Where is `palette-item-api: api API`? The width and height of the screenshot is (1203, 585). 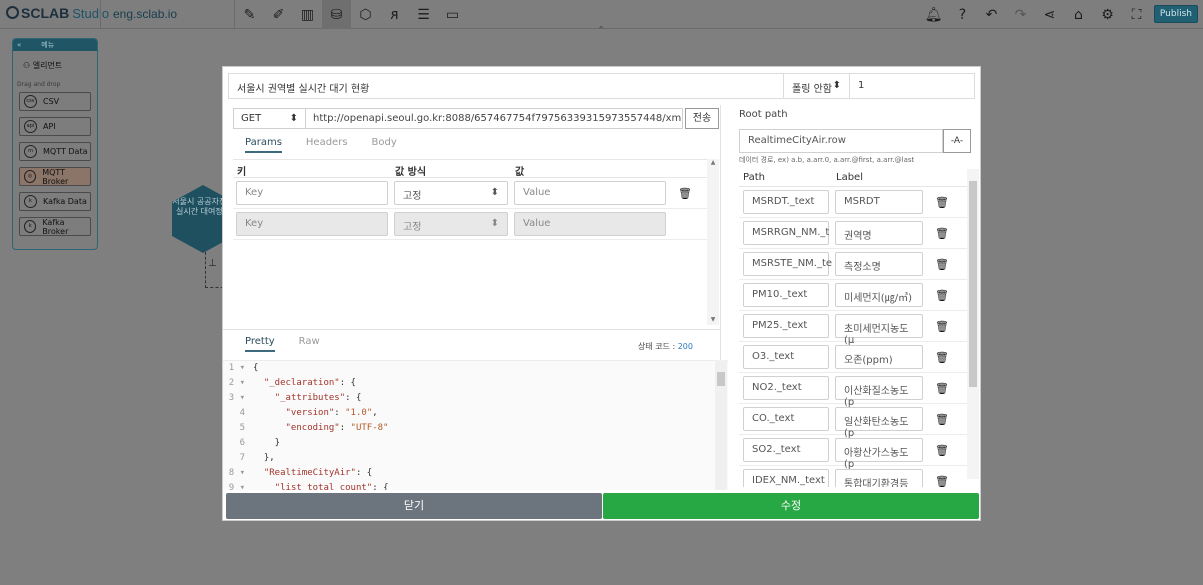
palette-item-api: api API is located at coordinates (55, 126).